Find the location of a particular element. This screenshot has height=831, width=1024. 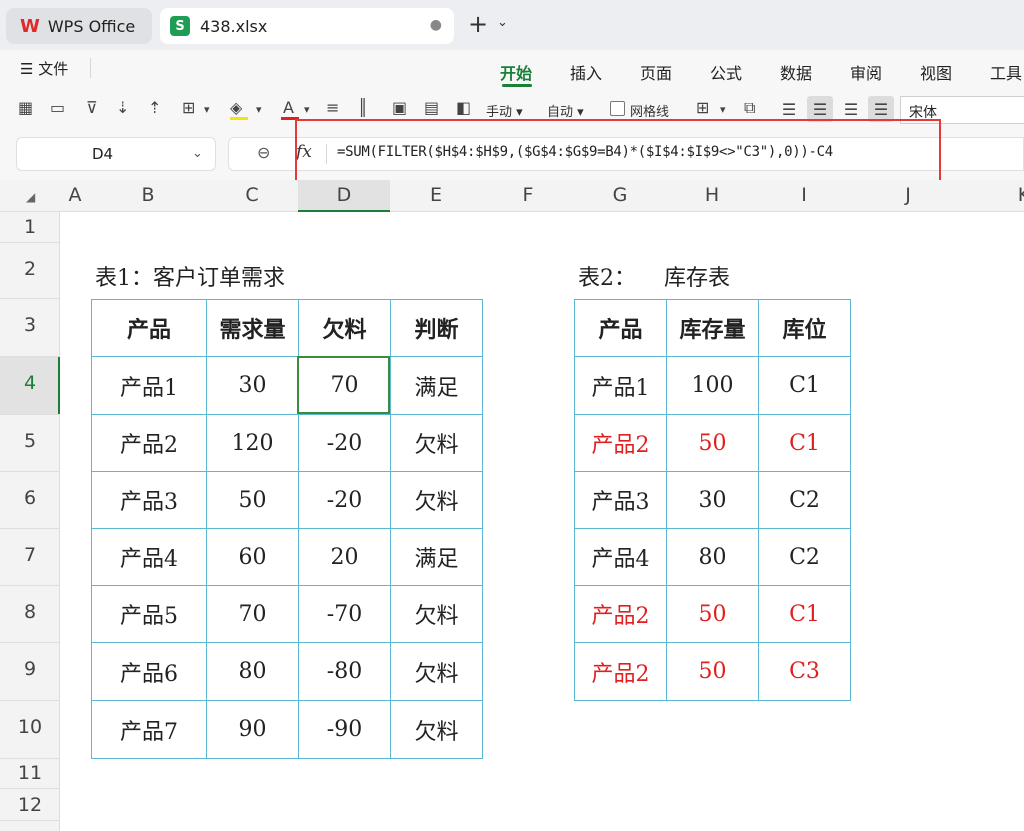

borders-dropdown-icon: ▾ is located at coordinates (207, 109).